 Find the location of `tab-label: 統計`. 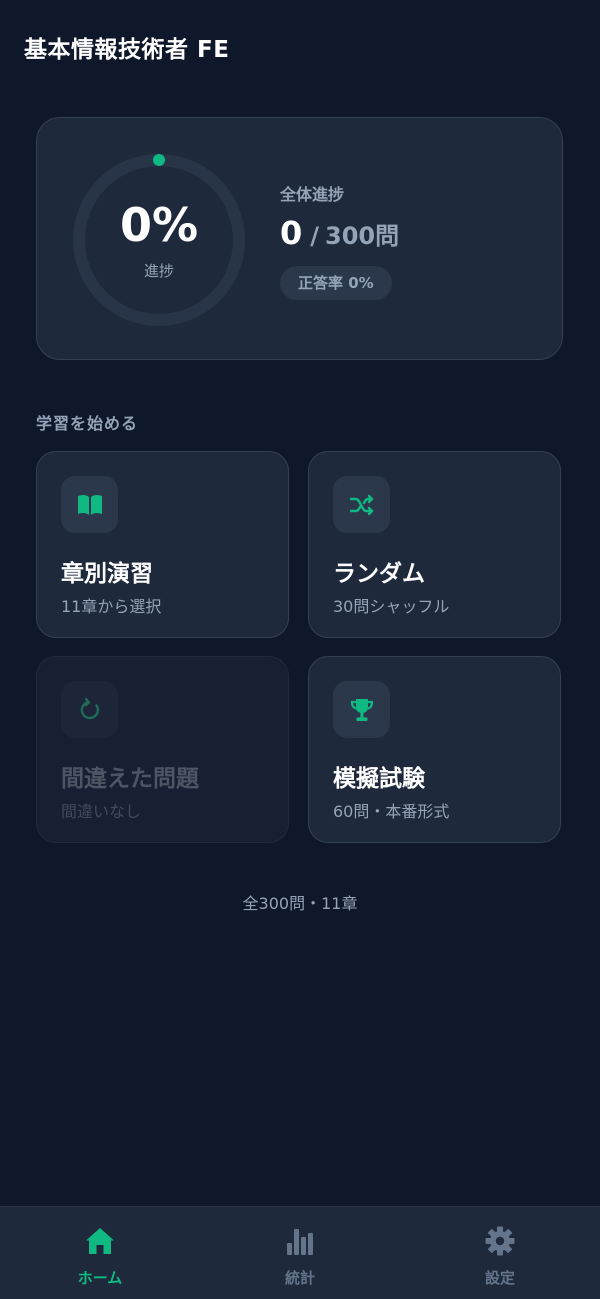

tab-label: 統計 is located at coordinates (299, 1278).